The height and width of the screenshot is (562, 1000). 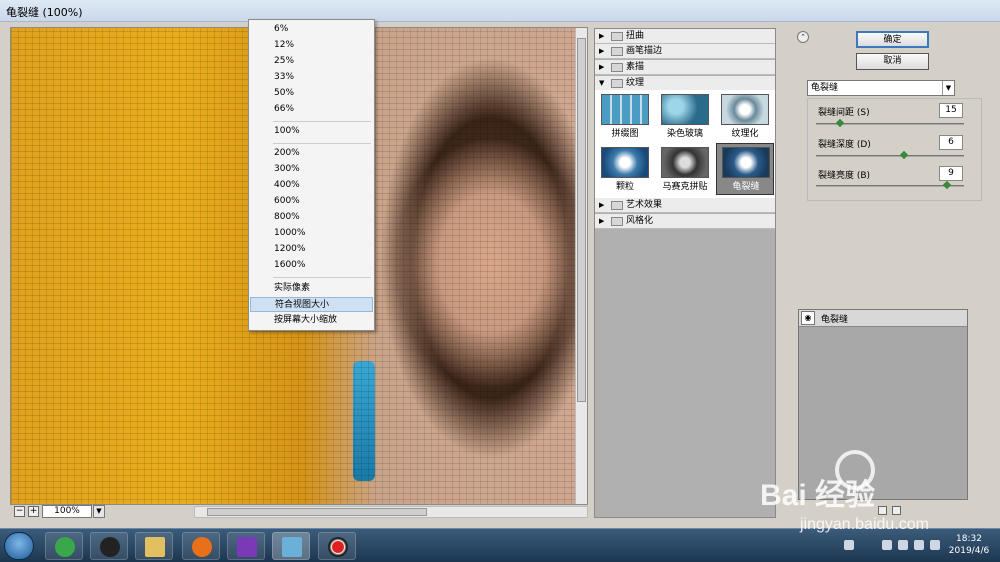 What do you see at coordinates (311, 109) in the screenshot?
I see `zoom-menu-item: 66%` at bounding box center [311, 109].